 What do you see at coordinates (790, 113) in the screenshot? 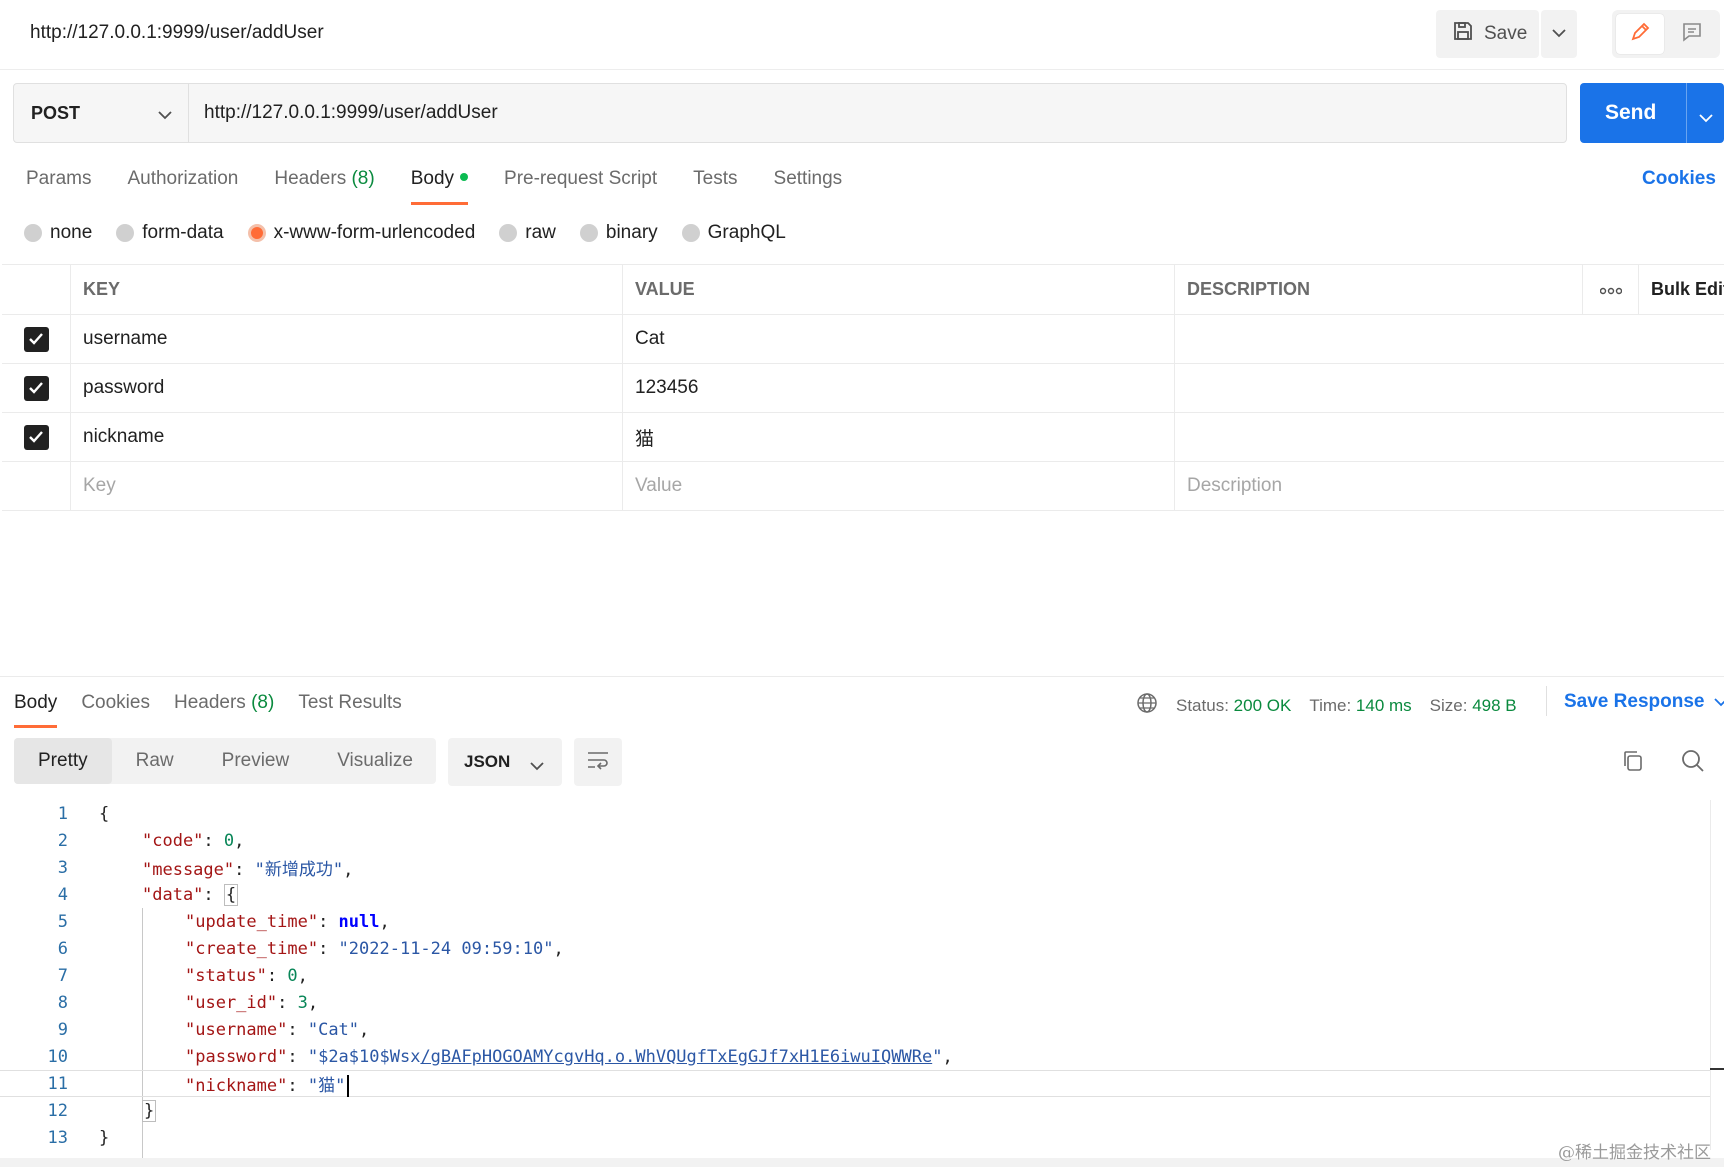
I see `url-bar: POST http://127.0.0.1:9999/user/addUser` at bounding box center [790, 113].